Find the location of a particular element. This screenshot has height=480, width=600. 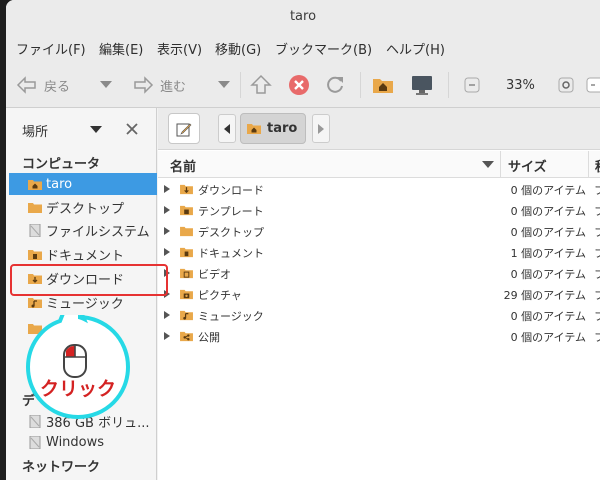

click-label: クリック is located at coordinates (78, 389).